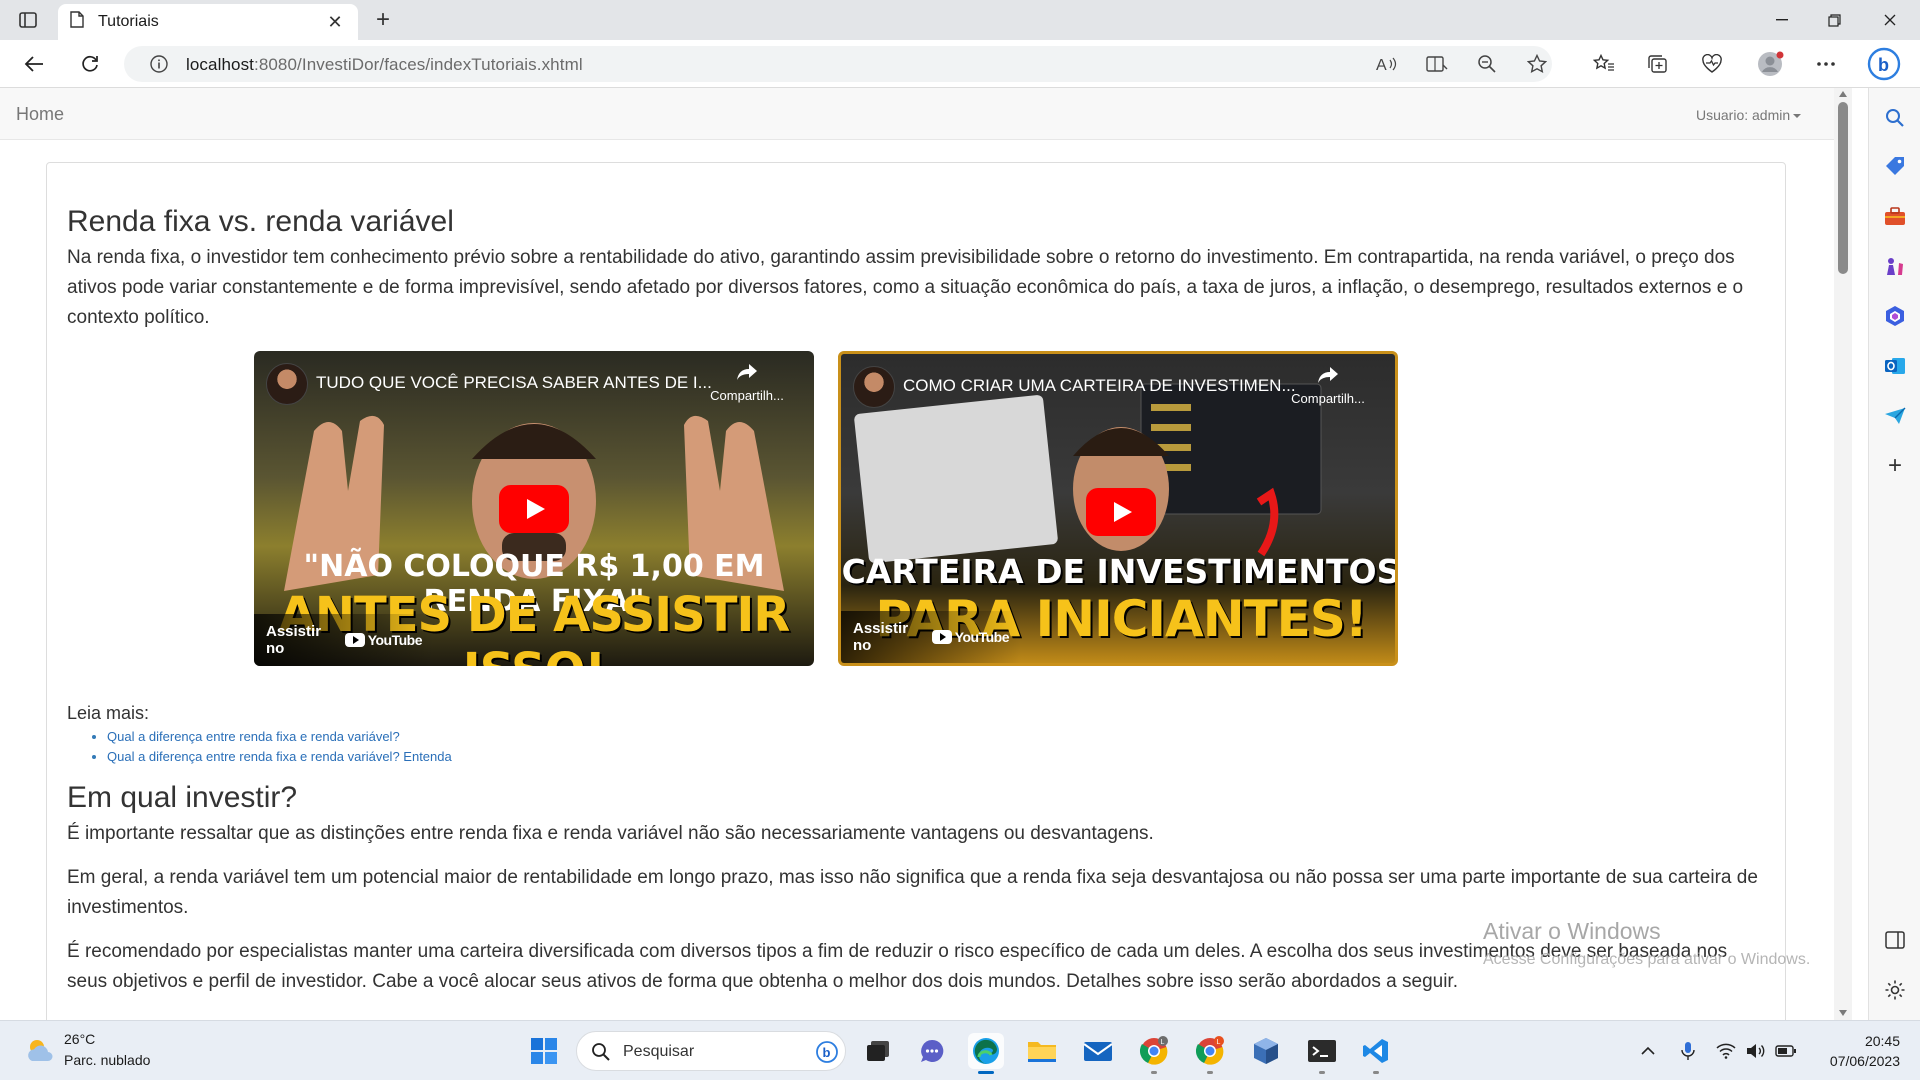 This screenshot has width=1920, height=1080. Describe the element at coordinates (659, 1051) in the screenshot. I see `taskbar-search-placeholder: Pesquisar` at that location.